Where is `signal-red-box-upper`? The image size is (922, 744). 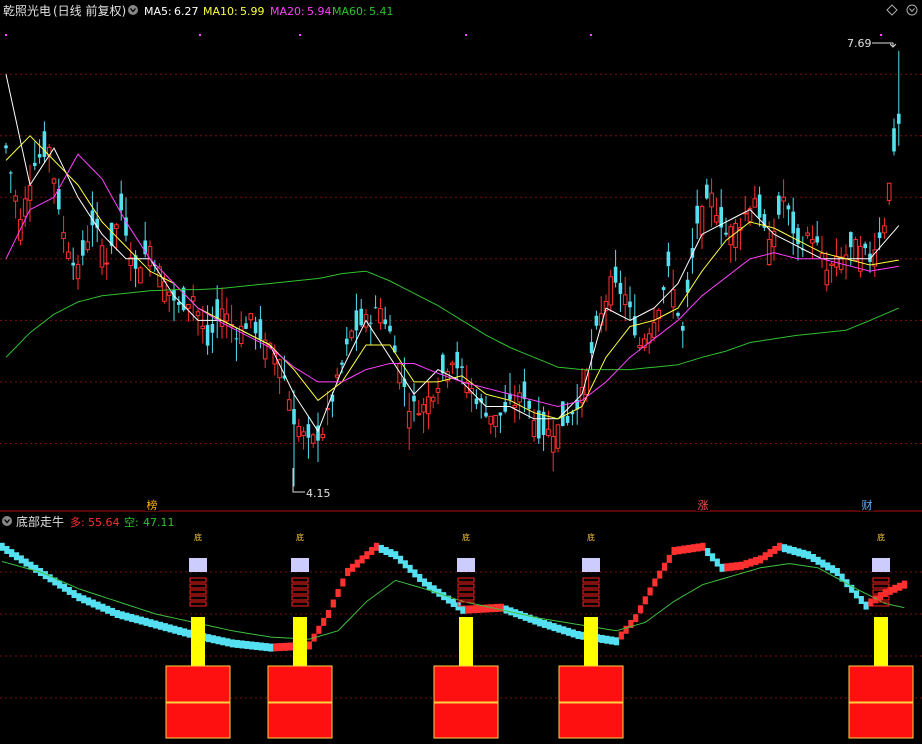 signal-red-box-upper is located at coordinates (591, 684).